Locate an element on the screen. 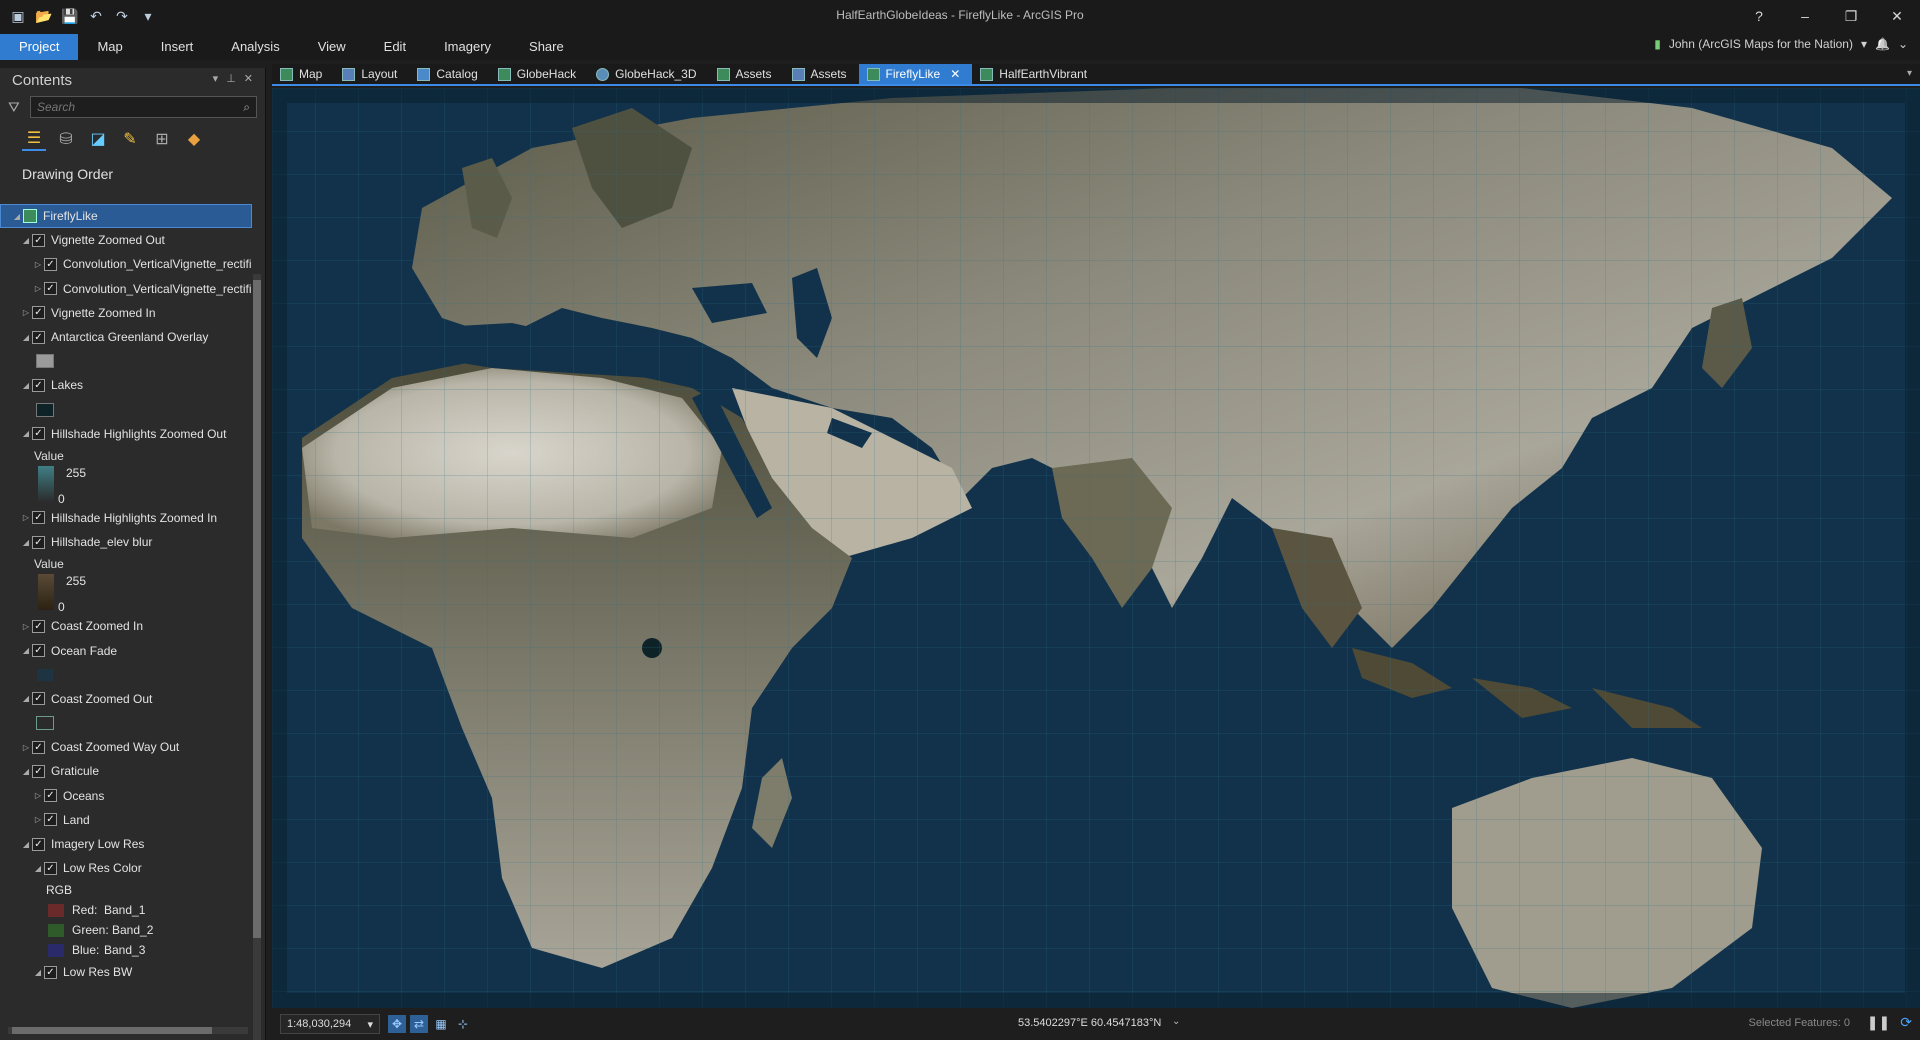  user-menu-caret-icon: ▾ is located at coordinates (1864, 44).